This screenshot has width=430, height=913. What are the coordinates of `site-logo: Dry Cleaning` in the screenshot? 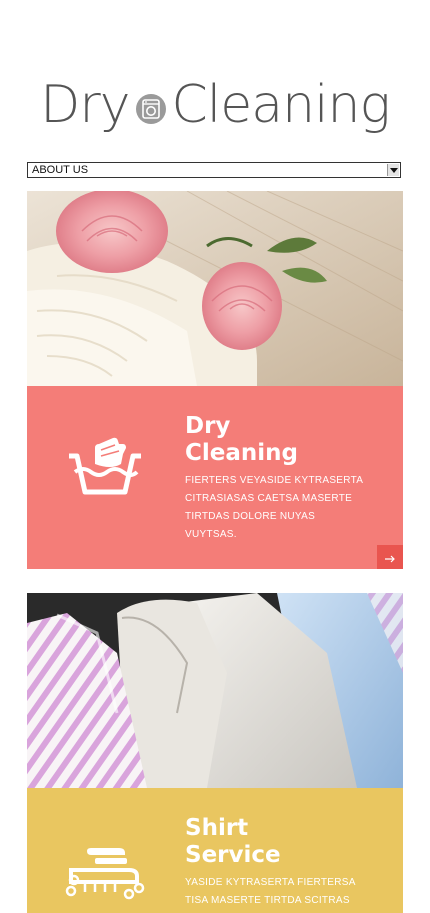 It's located at (215, 105).